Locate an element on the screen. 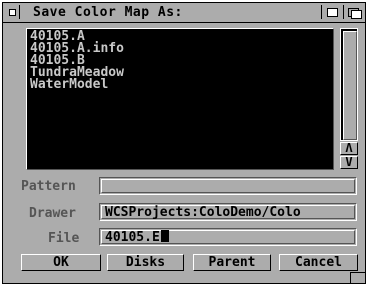 This screenshot has width=369, height=288. depth-icon is located at coordinates (353, 12).